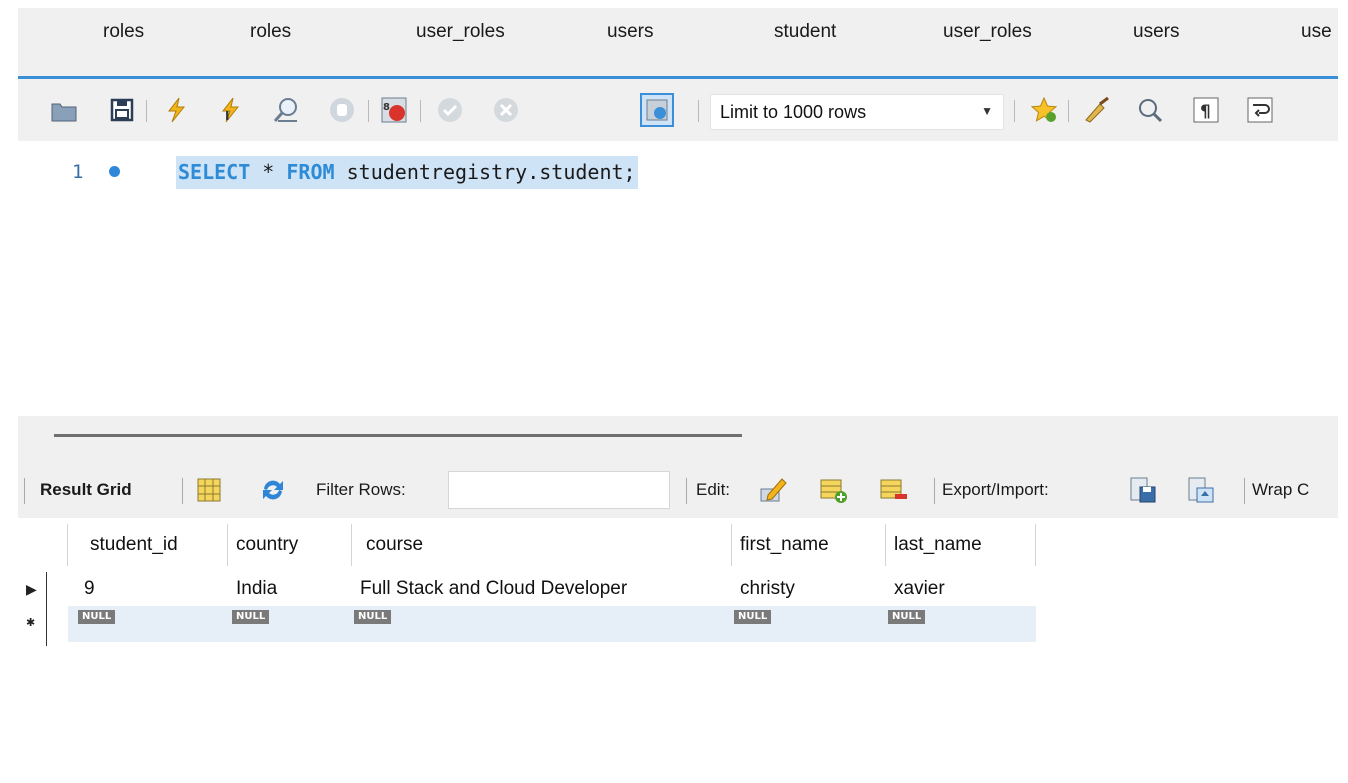 Image resolution: width=1348 pixels, height=783 pixels. I want to click on sql-statement: SELECT * FROM studentregistry.student;, so click(407, 172).